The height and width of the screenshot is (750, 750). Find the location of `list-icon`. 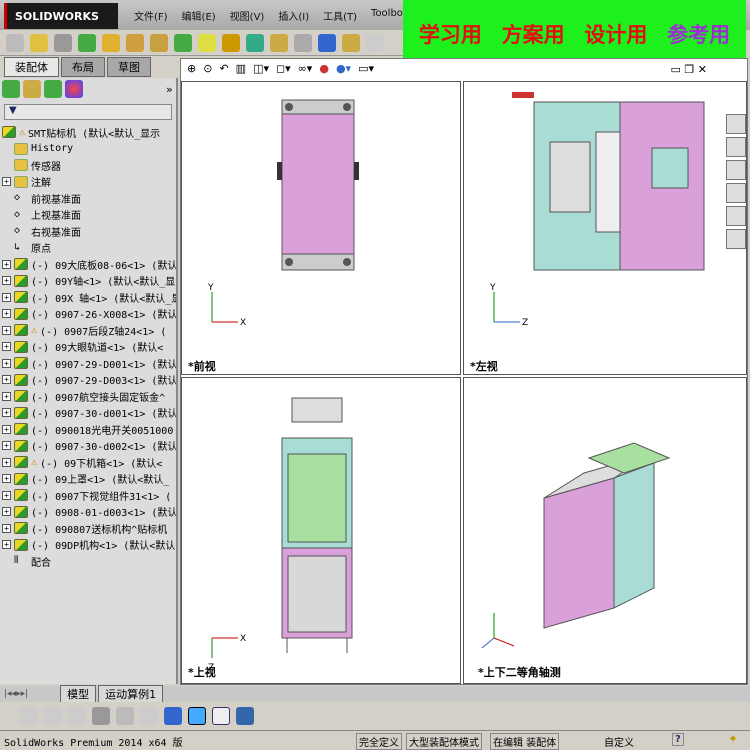

list-icon is located at coordinates (101, 716).